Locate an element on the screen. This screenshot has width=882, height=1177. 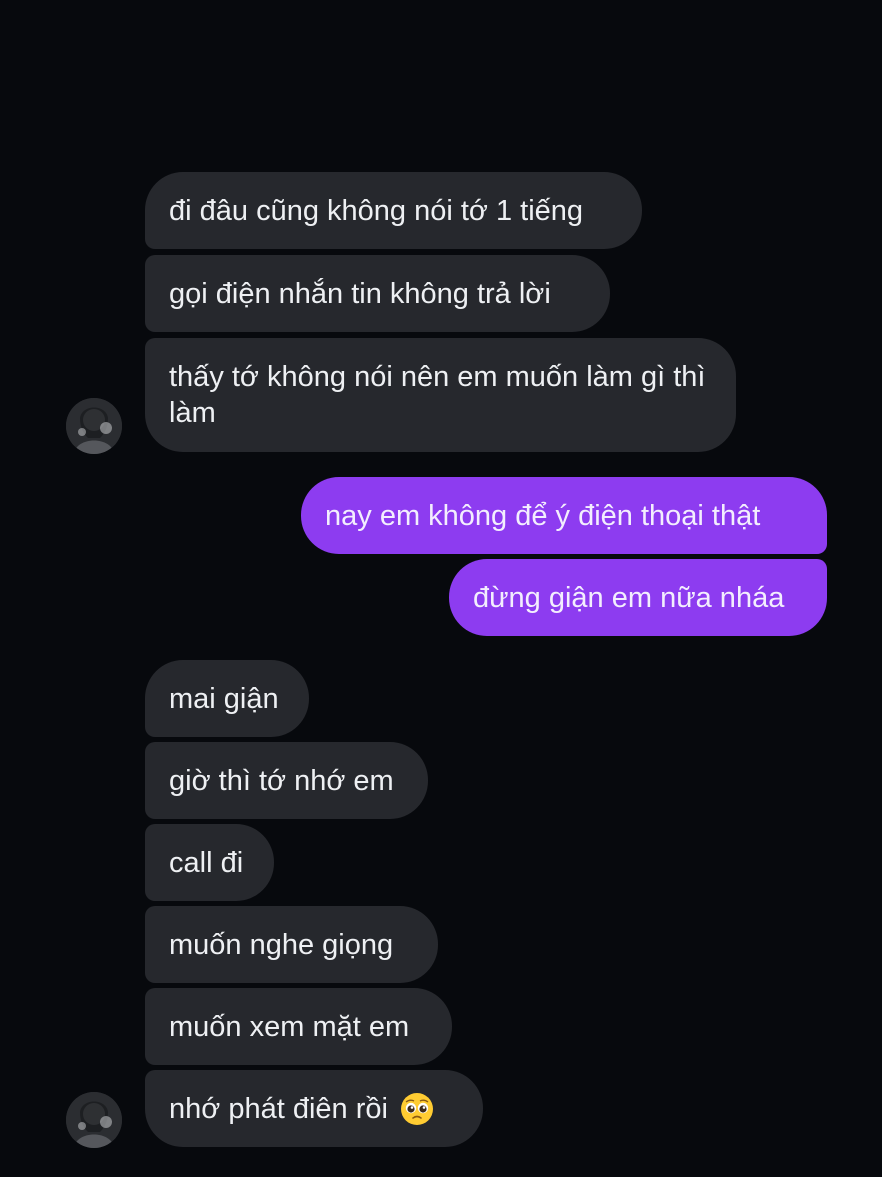
message-text: đừng giận em nữa nháa is located at coordinates (629, 597).